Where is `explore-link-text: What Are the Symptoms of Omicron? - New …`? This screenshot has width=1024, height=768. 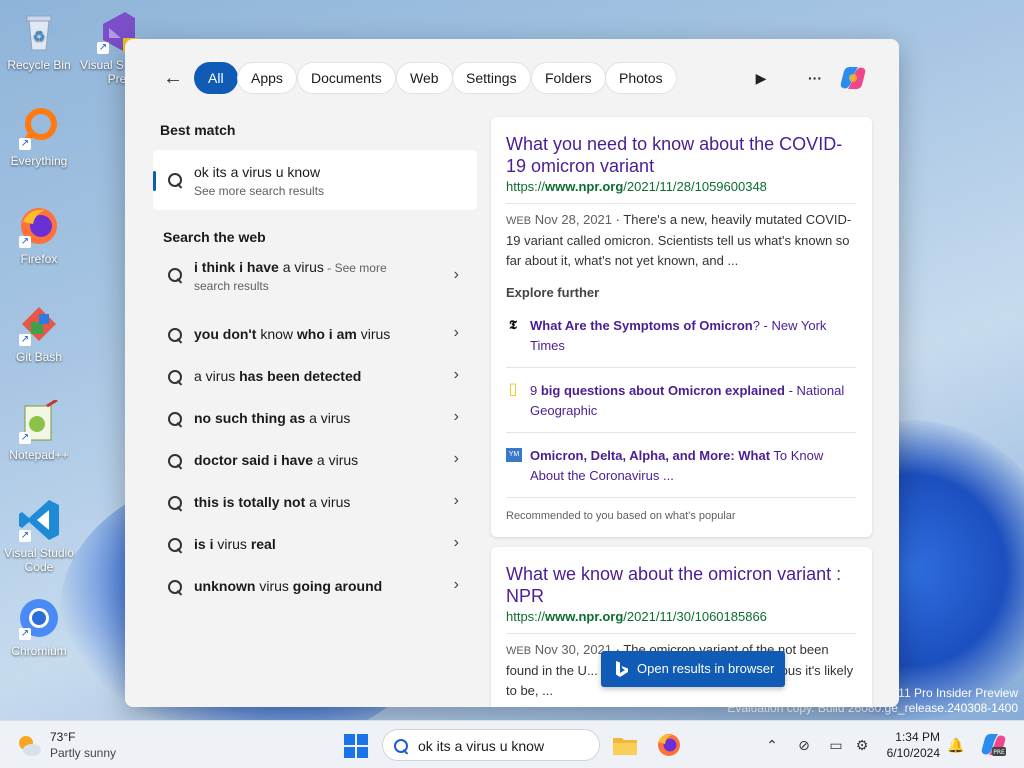 explore-link-text: What Are the Symptoms of Omicron? - New … is located at coordinates (678, 335).